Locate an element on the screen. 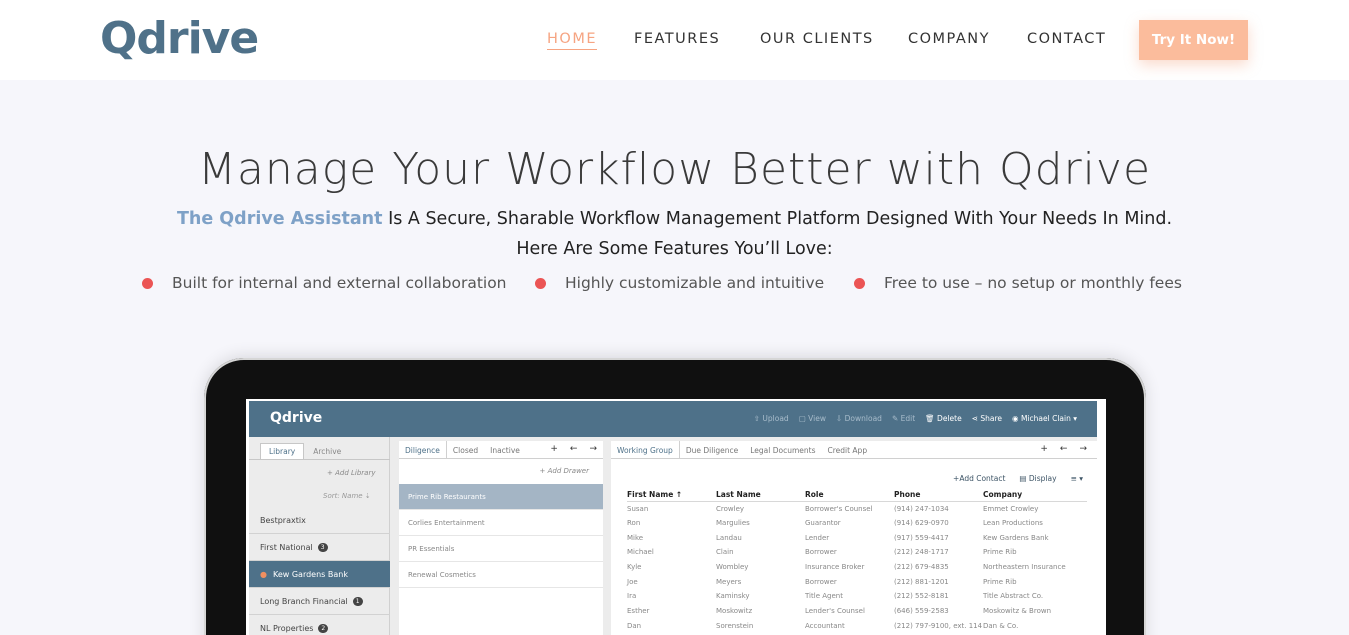 Image resolution: width=1349 pixels, height=635 pixels. library-tabs: Library Archive is located at coordinates (305, 451).